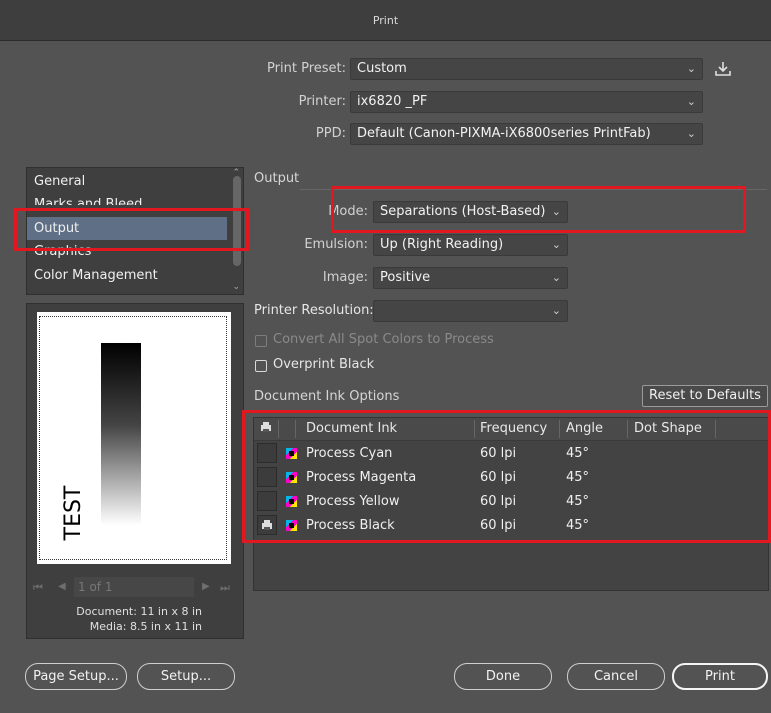 This screenshot has width=771, height=713. What do you see at coordinates (60, 181) in the screenshot?
I see `sidebar-item-label: General` at bounding box center [60, 181].